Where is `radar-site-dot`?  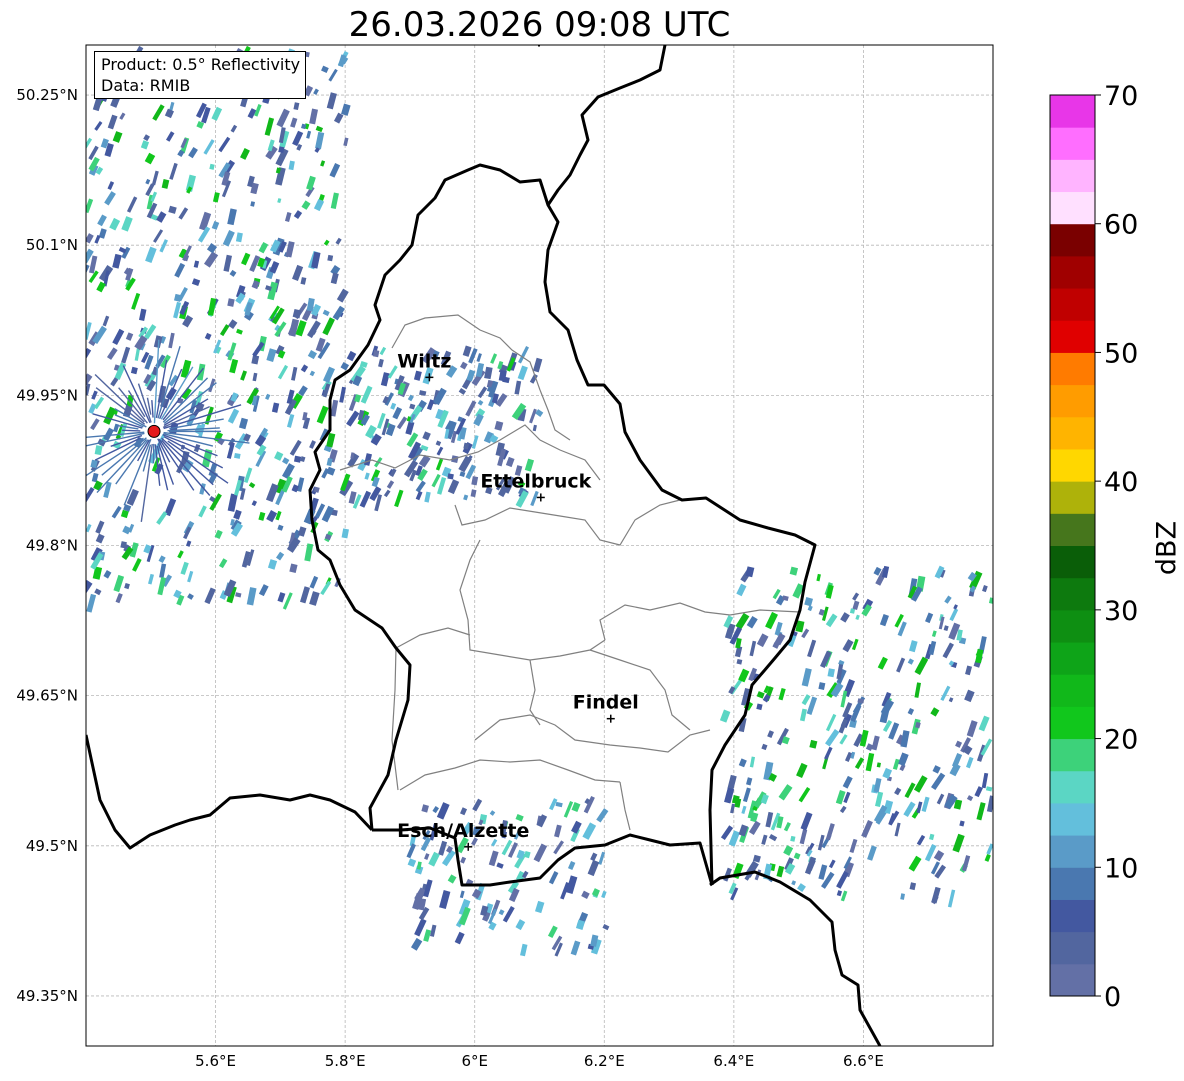 radar-site-dot is located at coordinates (154, 431).